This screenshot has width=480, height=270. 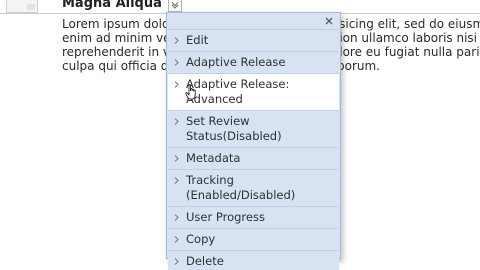 What do you see at coordinates (214, 99) in the screenshot?
I see `menu-item-label: Advanced` at bounding box center [214, 99].